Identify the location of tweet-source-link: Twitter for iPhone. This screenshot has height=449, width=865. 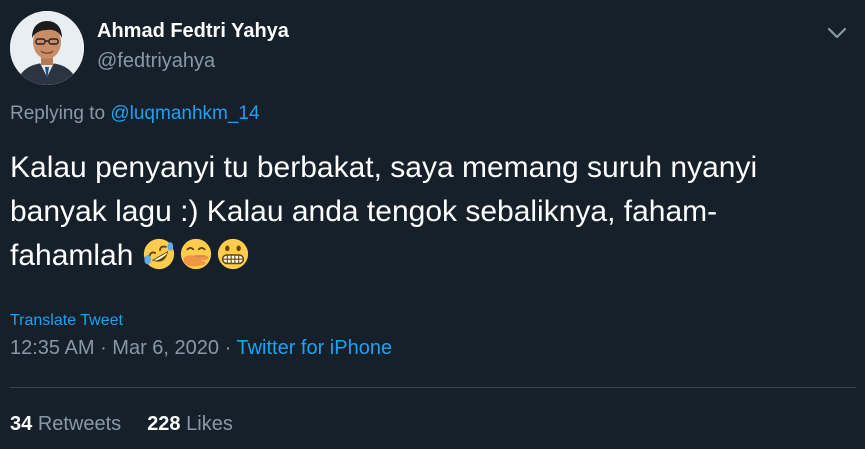
(314, 348).